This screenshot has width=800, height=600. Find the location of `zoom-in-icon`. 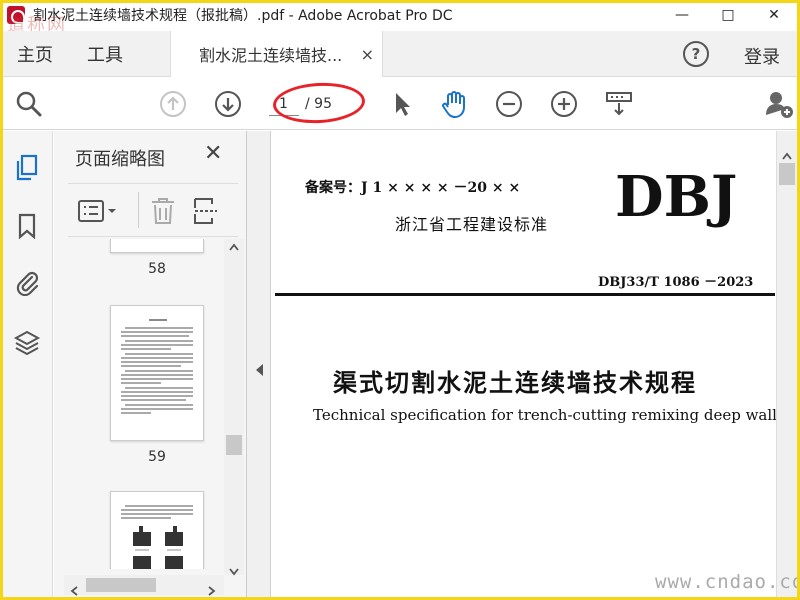

zoom-in-icon is located at coordinates (564, 104).